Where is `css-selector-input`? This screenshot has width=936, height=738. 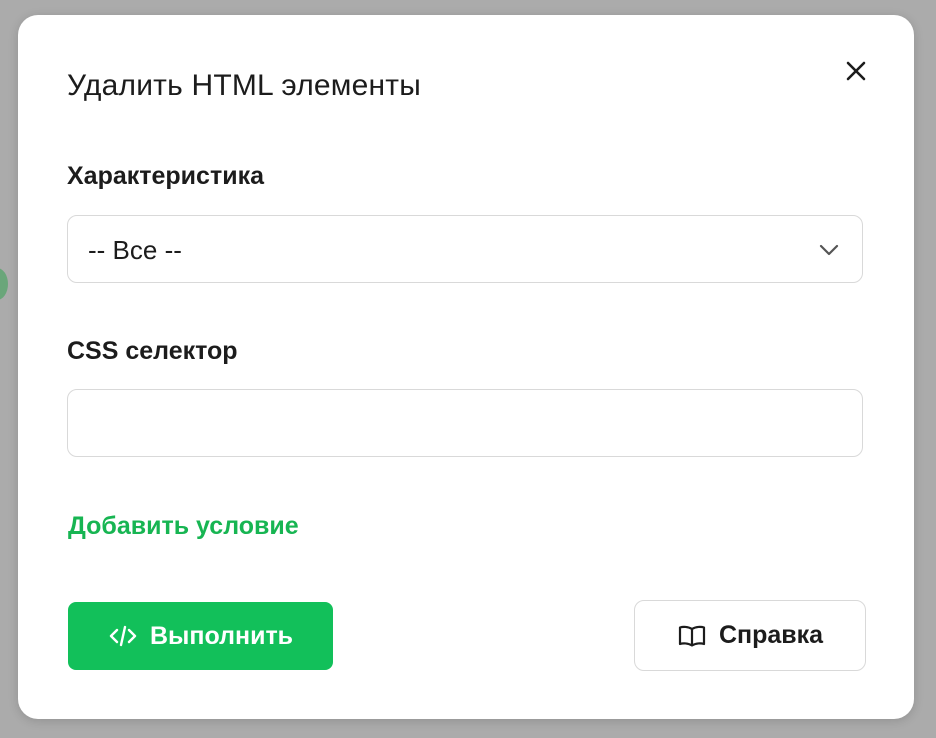
css-selector-input is located at coordinates (465, 423).